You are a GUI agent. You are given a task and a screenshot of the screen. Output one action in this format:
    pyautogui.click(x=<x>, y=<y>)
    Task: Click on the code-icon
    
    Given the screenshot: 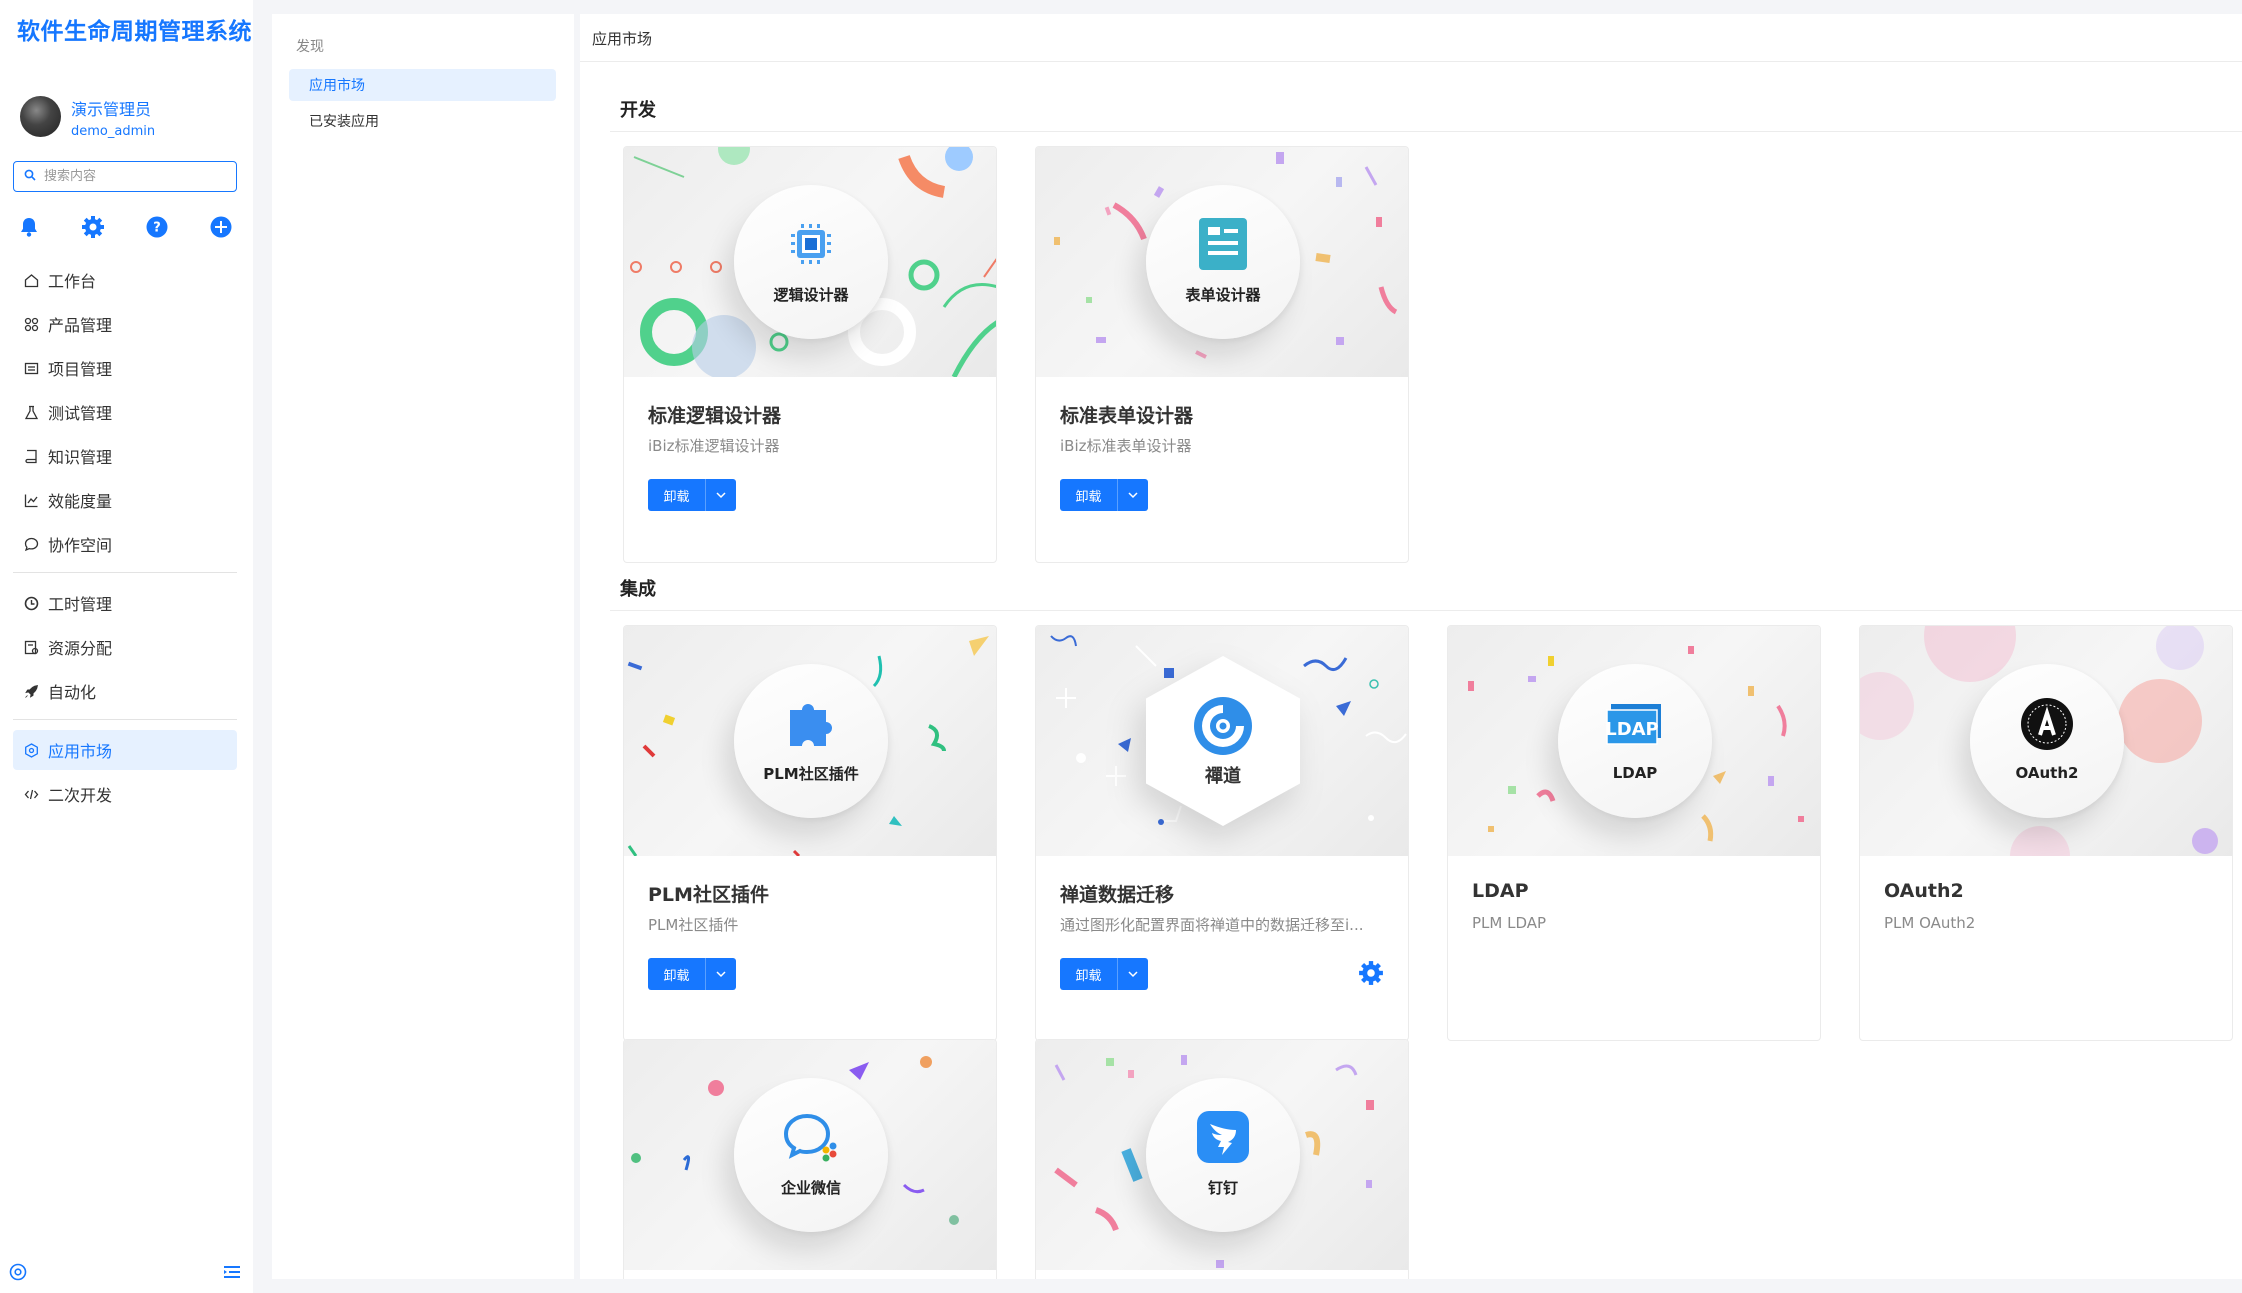 What is the action you would take?
    pyautogui.click(x=31, y=794)
    